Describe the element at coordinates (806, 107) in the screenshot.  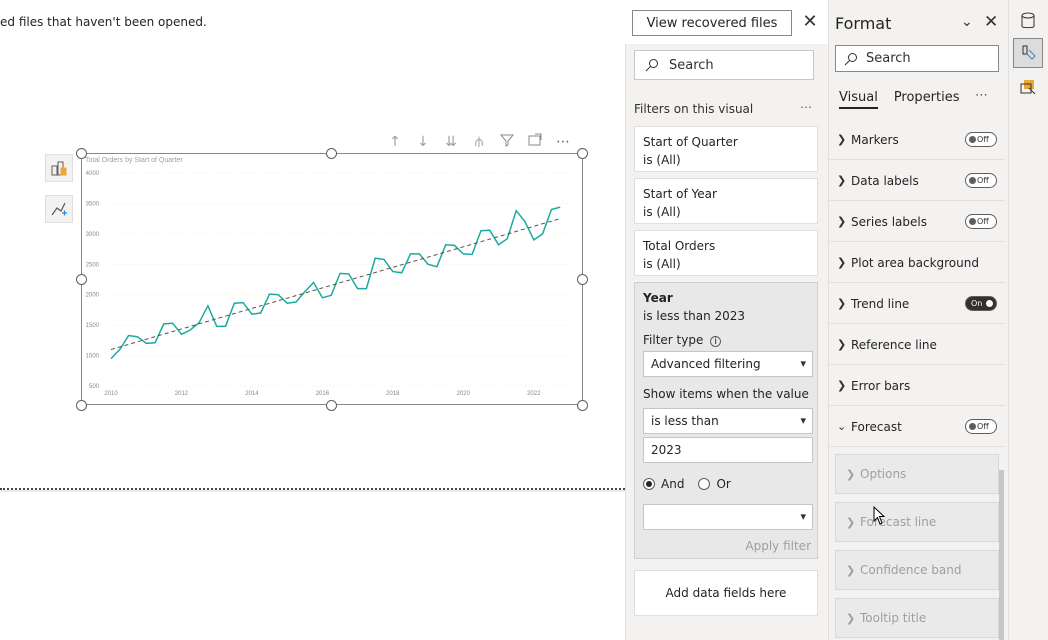
I see `filters-more-icon: ⋯` at that location.